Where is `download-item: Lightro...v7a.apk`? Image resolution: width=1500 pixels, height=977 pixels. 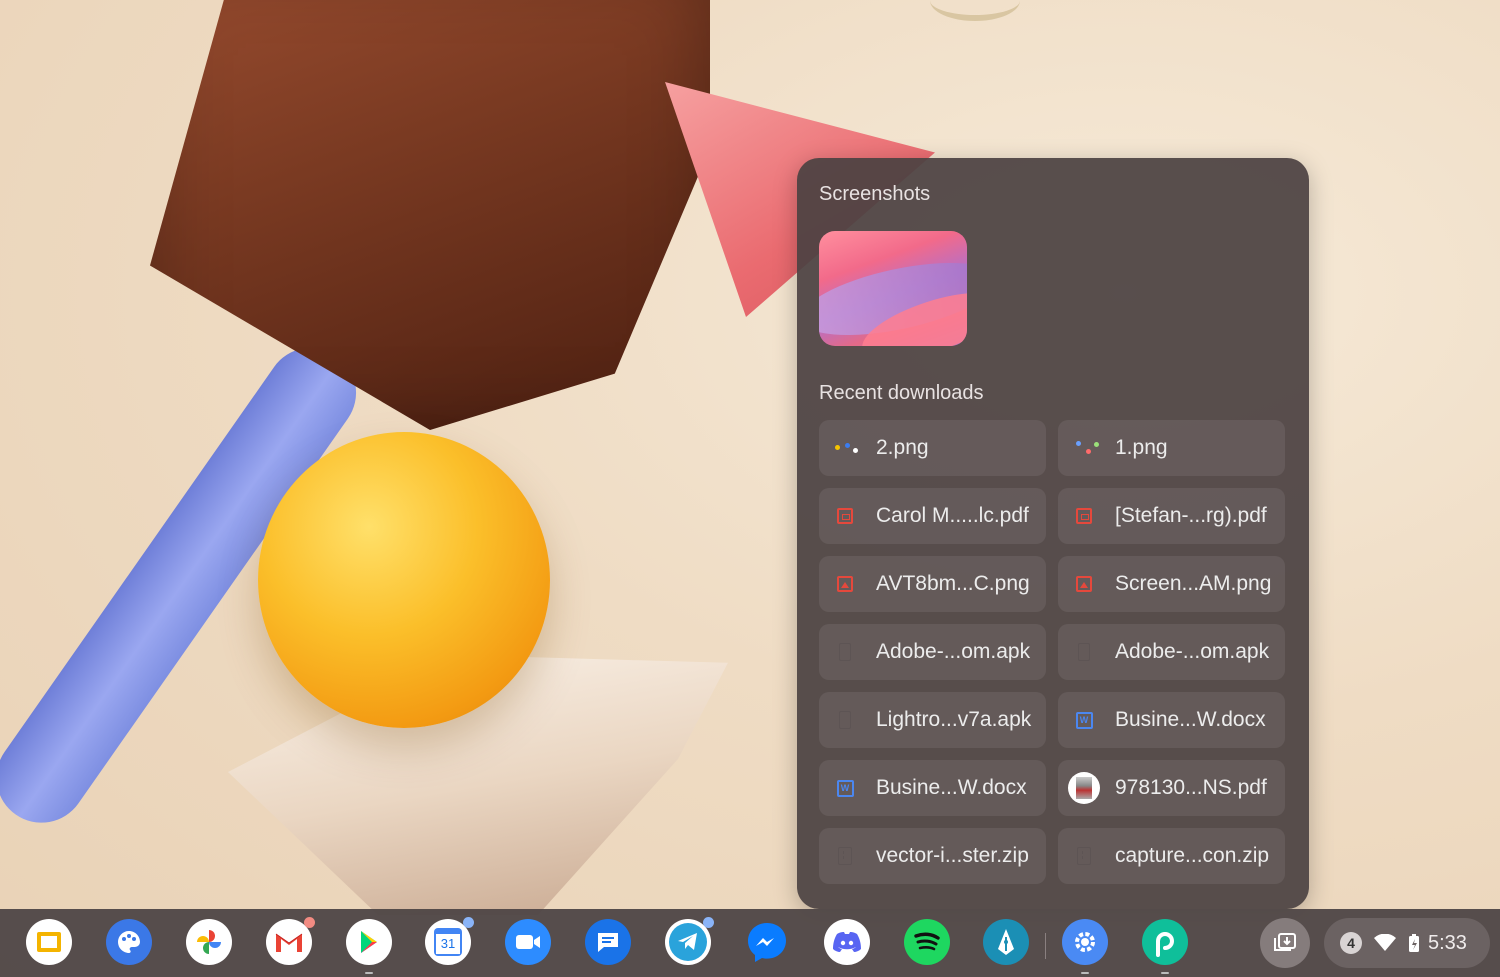
download-item: Lightro...v7a.apk is located at coordinates (932, 720).